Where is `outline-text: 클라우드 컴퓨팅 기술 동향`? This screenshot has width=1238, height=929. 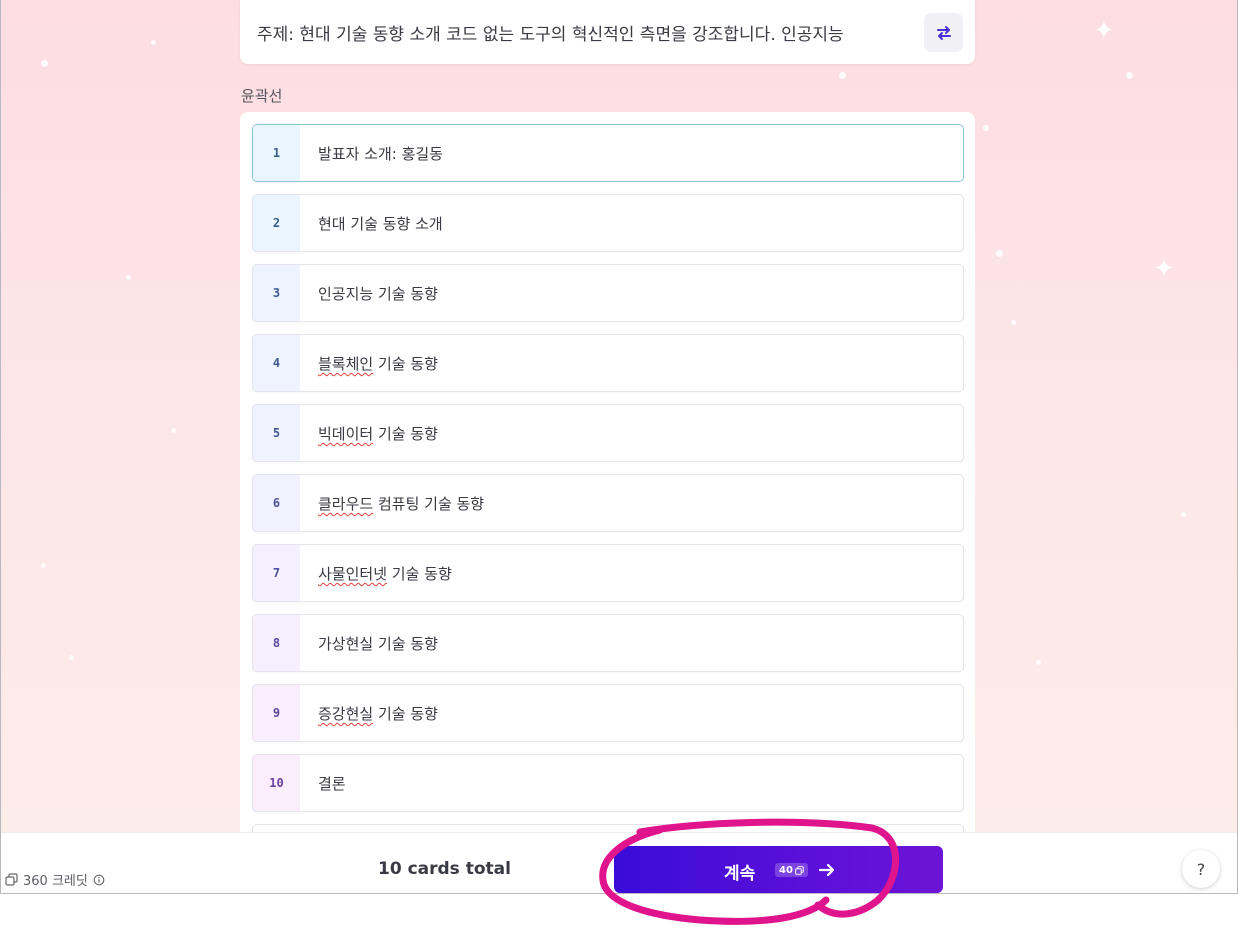
outline-text: 클라우드 컴퓨팅 기술 동향 is located at coordinates (401, 503).